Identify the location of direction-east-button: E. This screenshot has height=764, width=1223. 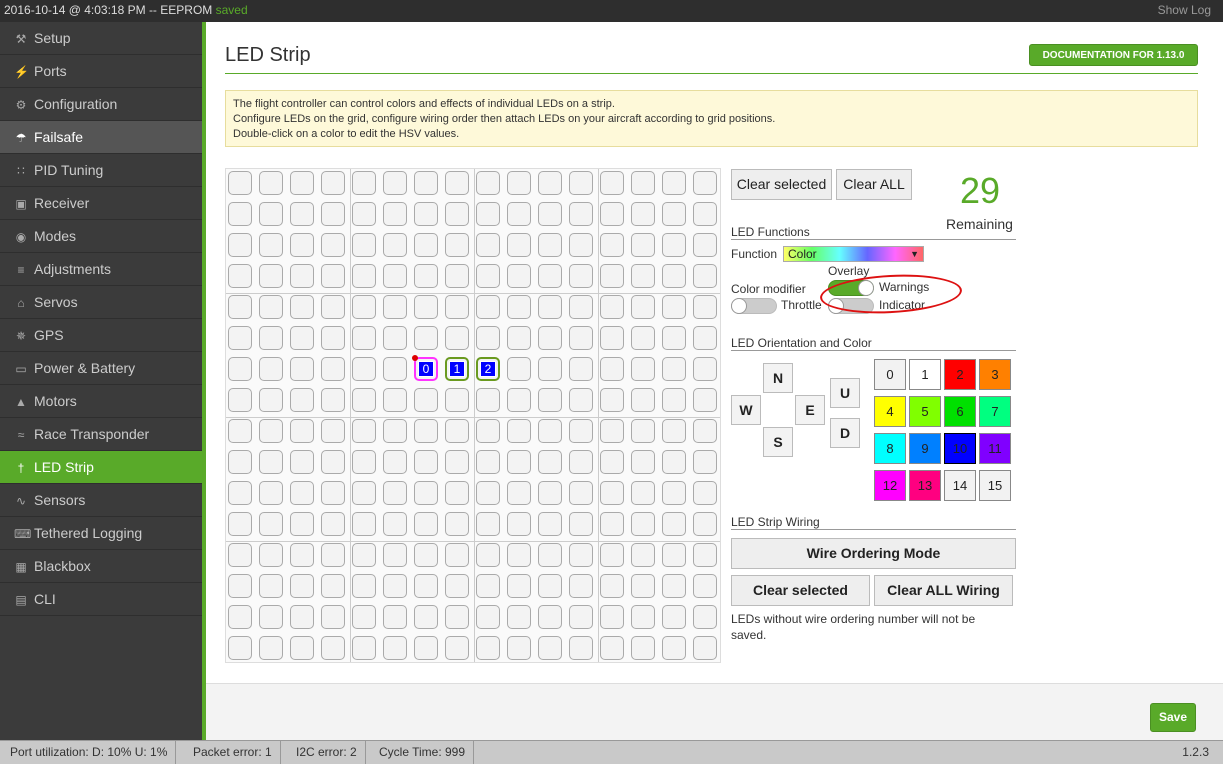
(810, 410).